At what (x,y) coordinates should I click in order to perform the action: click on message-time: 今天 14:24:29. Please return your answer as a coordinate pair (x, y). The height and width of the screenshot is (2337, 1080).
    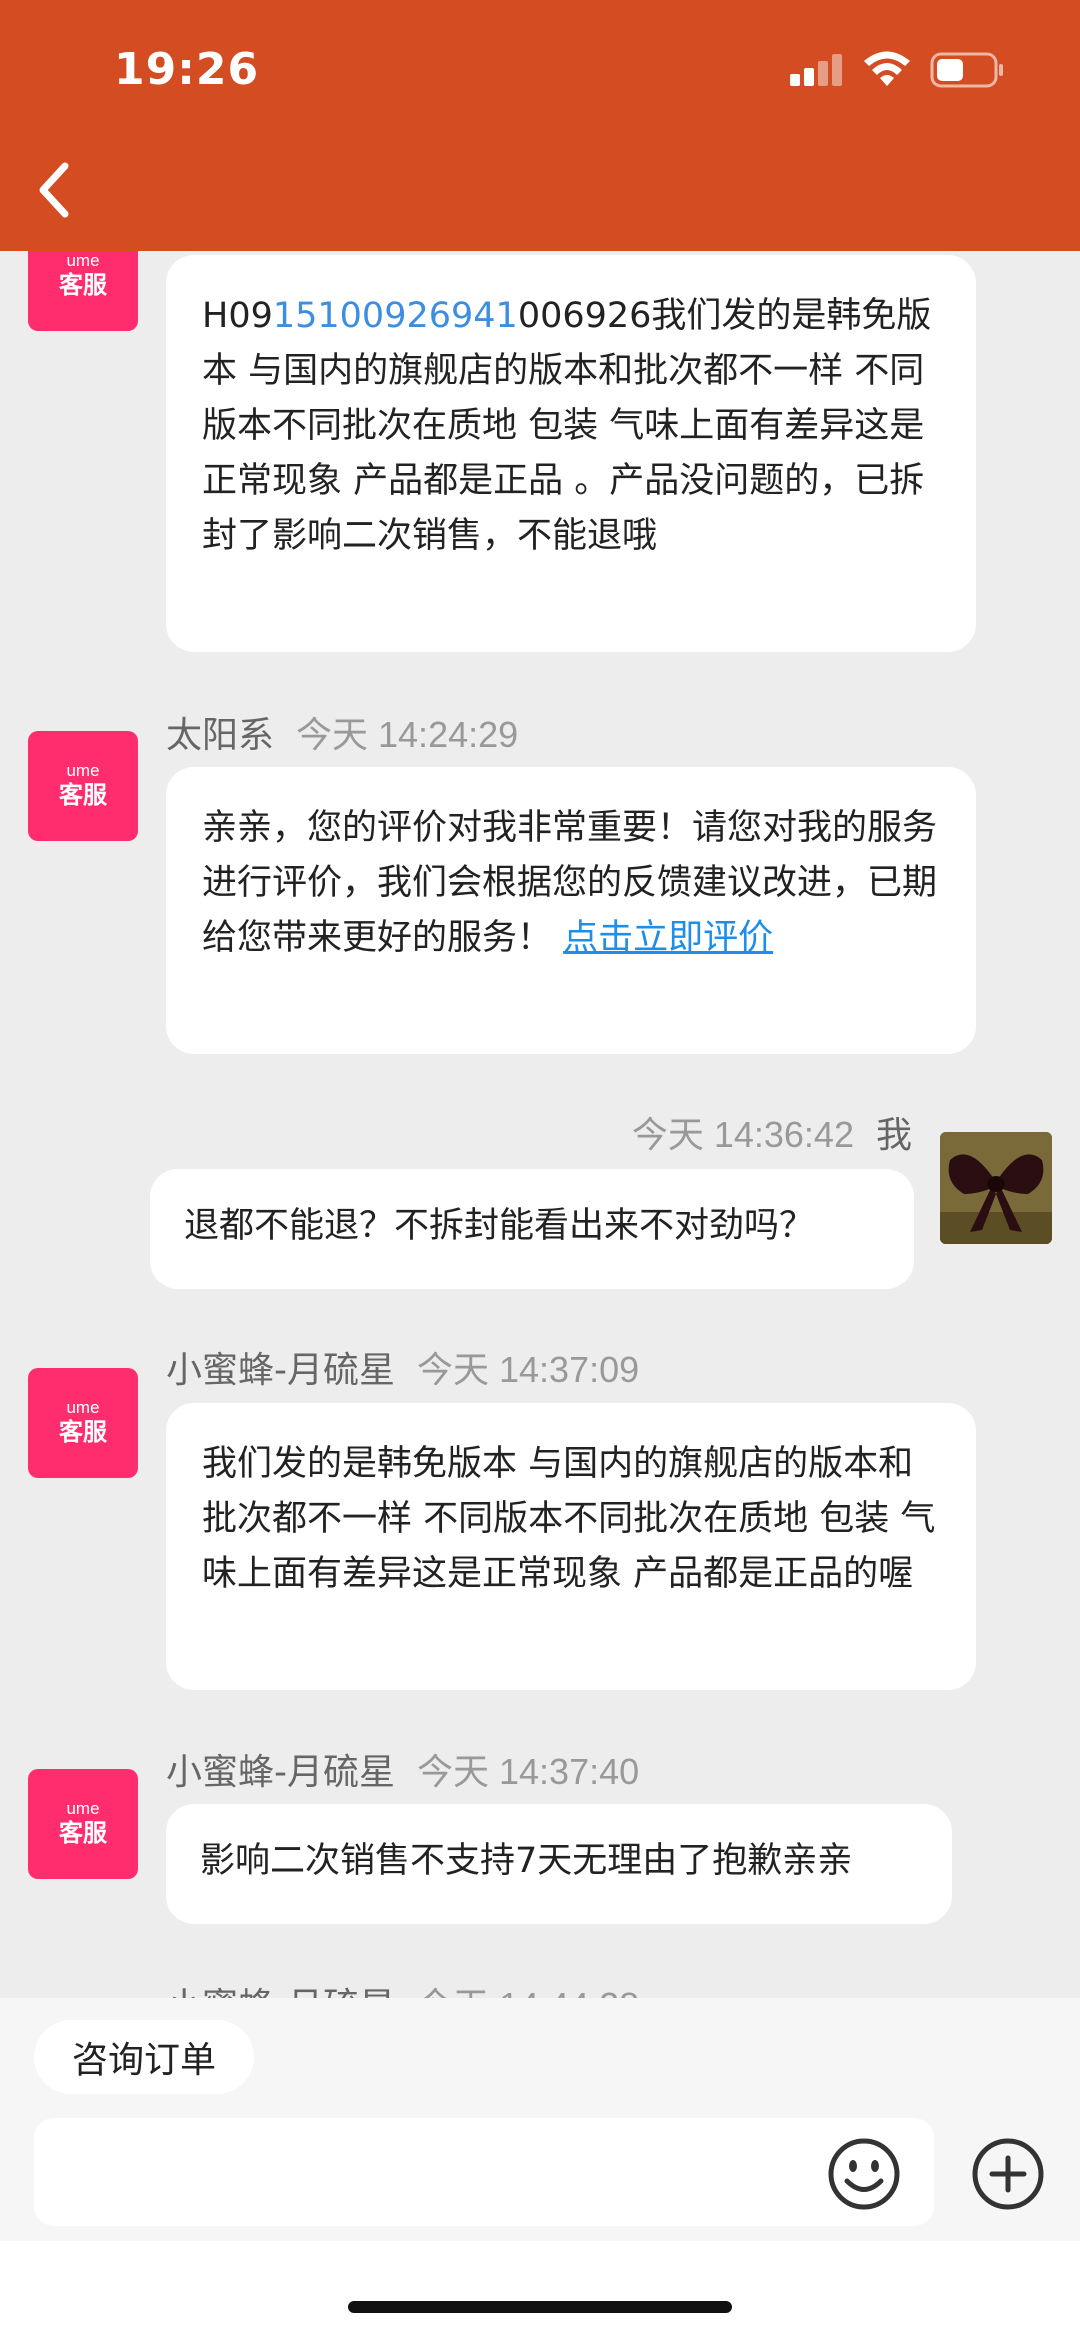
    Looking at the image, I should click on (407, 734).